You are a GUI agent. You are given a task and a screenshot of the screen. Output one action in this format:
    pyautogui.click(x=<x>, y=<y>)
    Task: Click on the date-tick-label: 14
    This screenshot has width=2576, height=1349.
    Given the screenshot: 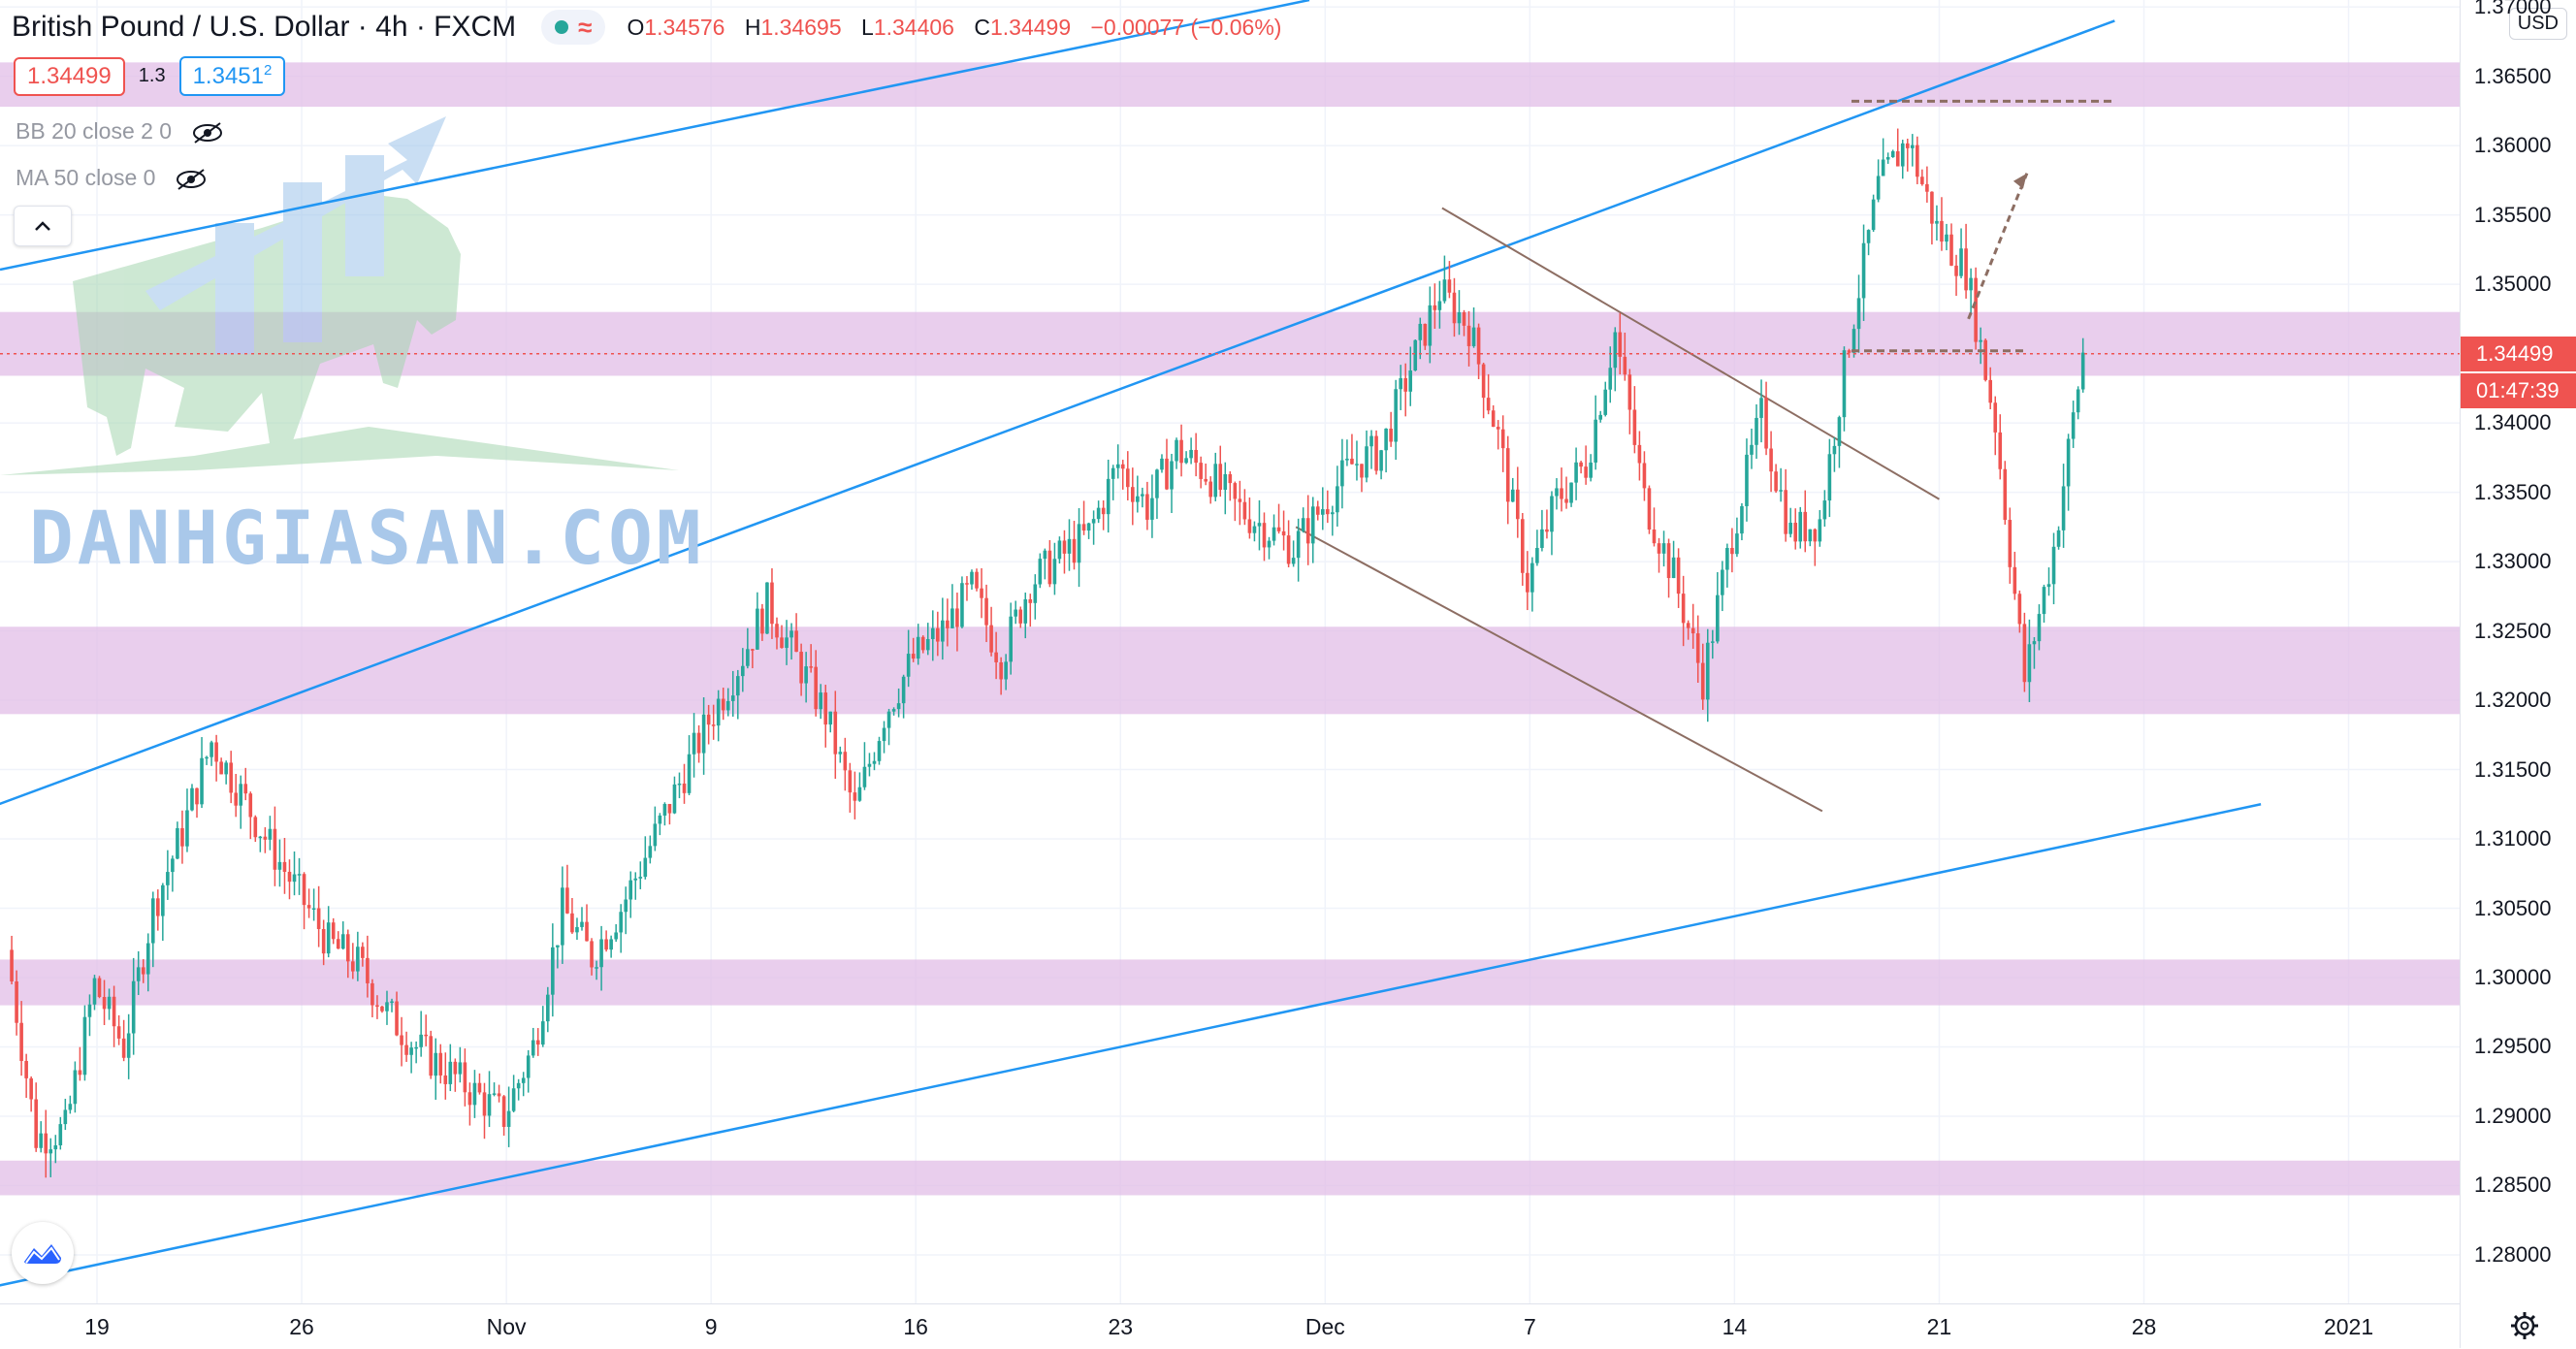 What is the action you would take?
    pyautogui.click(x=1735, y=1326)
    